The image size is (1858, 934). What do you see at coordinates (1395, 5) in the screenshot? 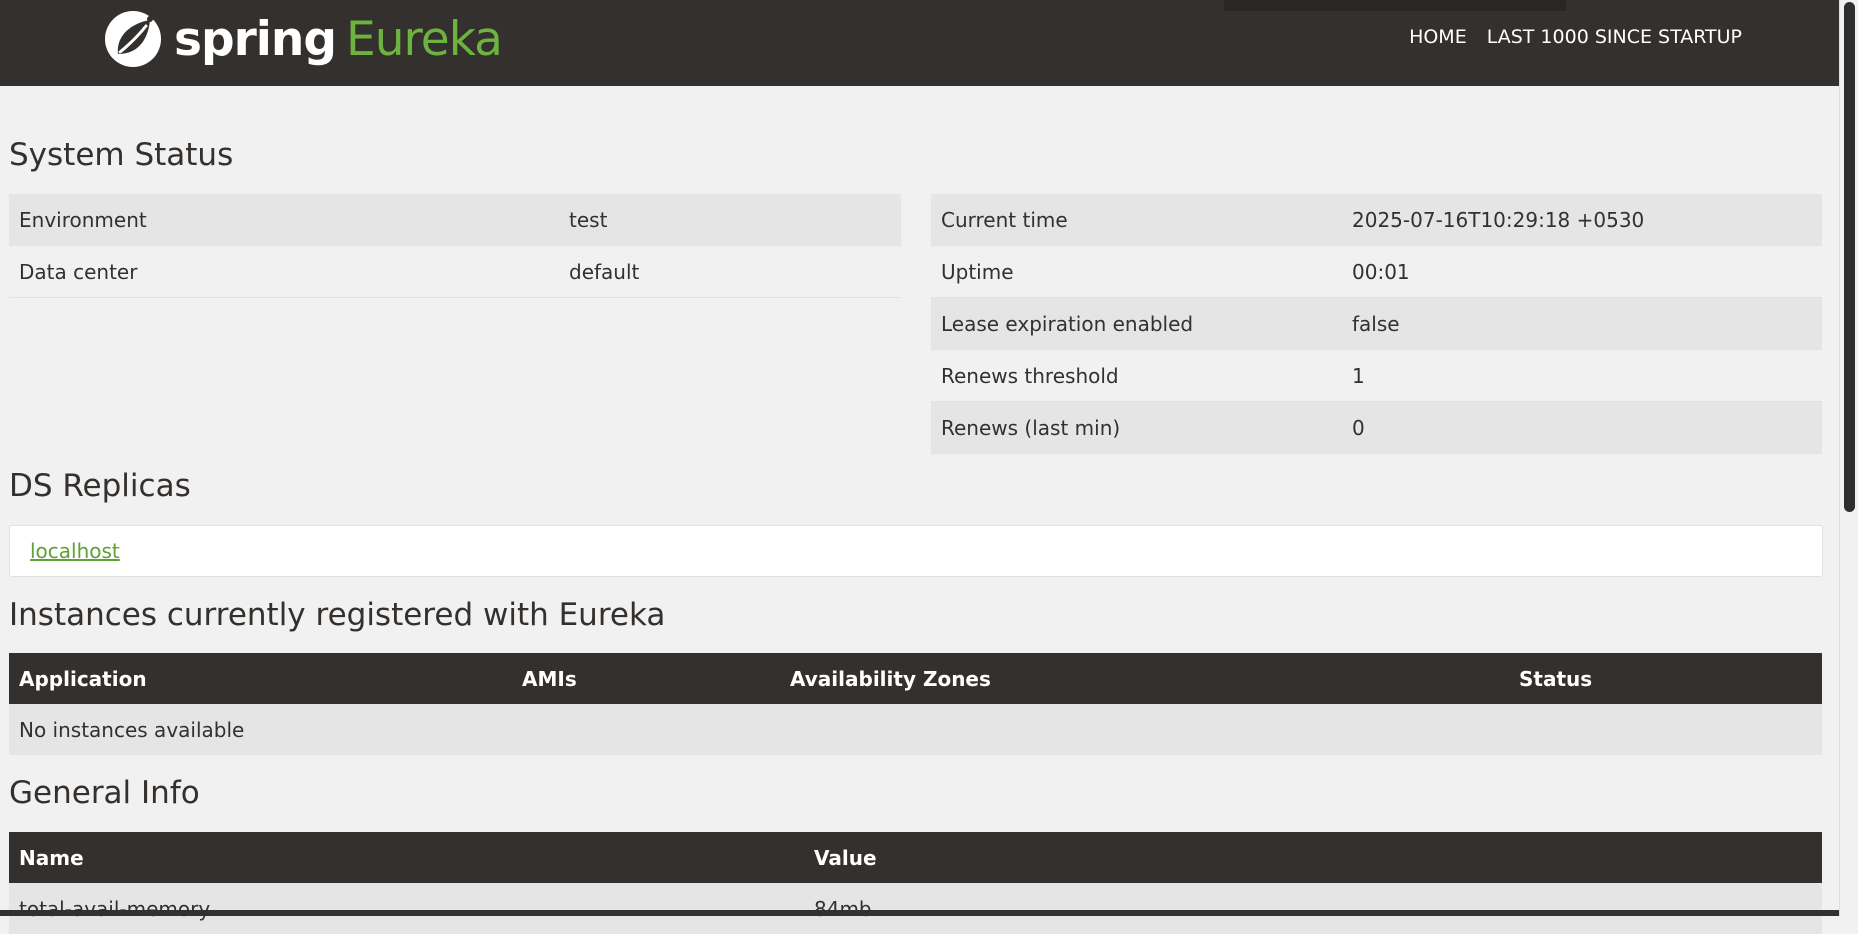
I see `nav-overlay-strip` at bounding box center [1395, 5].